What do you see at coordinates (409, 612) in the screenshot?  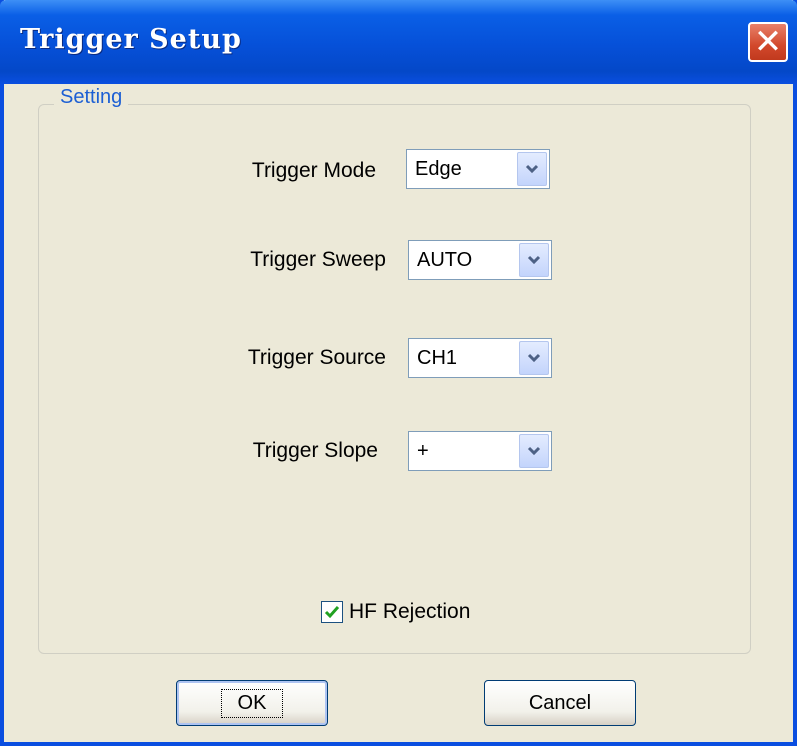 I see `hf-rejection-label: HF Rejection` at bounding box center [409, 612].